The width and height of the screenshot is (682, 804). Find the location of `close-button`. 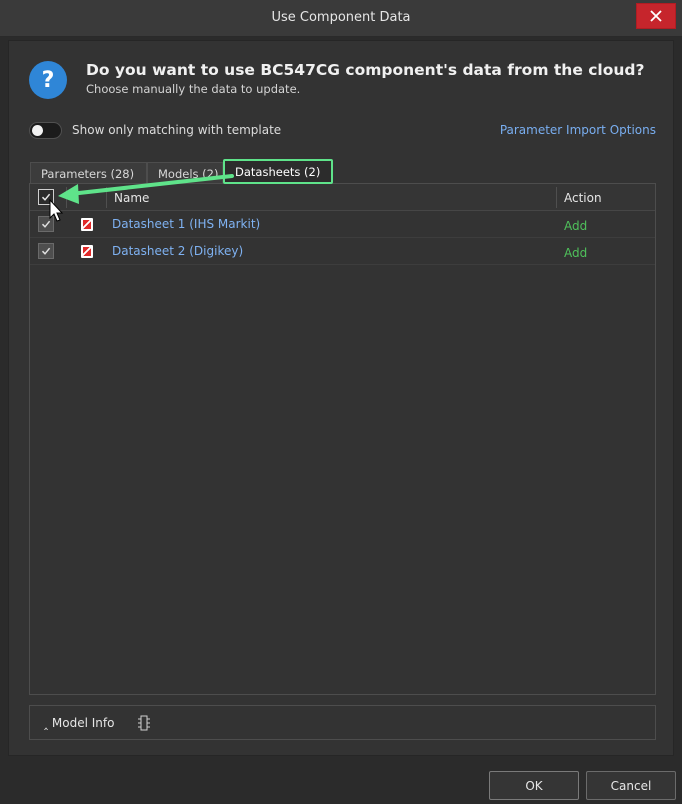

close-button is located at coordinates (656, 16).